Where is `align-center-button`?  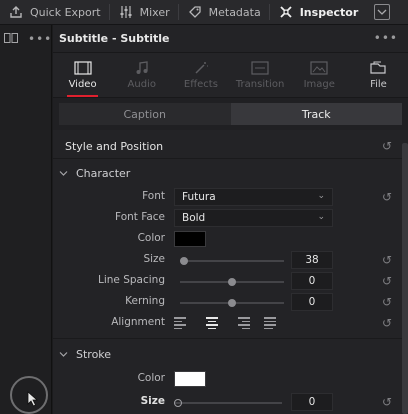
align-center-button is located at coordinates (212, 323).